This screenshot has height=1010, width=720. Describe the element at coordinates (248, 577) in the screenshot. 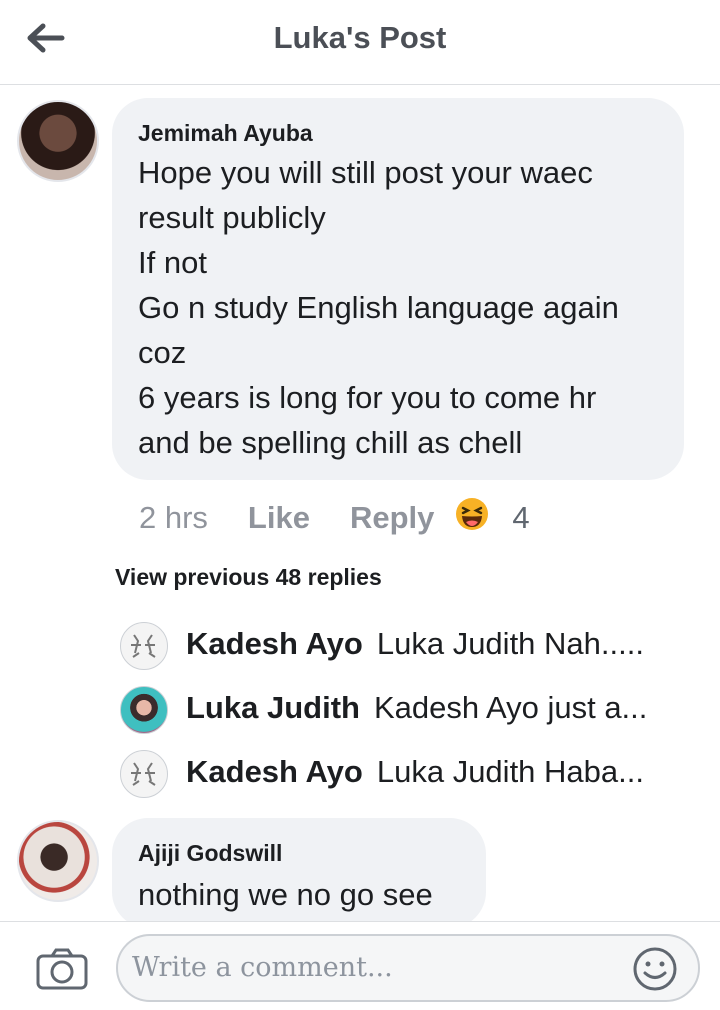

I see `view-previous-replies-link: View previous 48 replies` at that location.